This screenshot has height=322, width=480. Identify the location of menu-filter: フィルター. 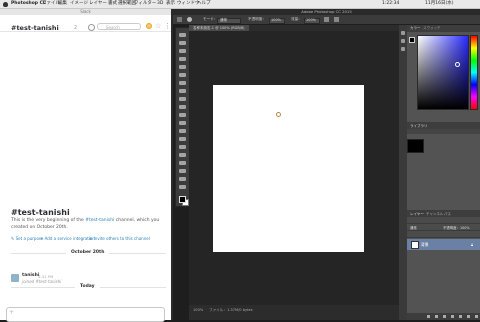
(145, 4).